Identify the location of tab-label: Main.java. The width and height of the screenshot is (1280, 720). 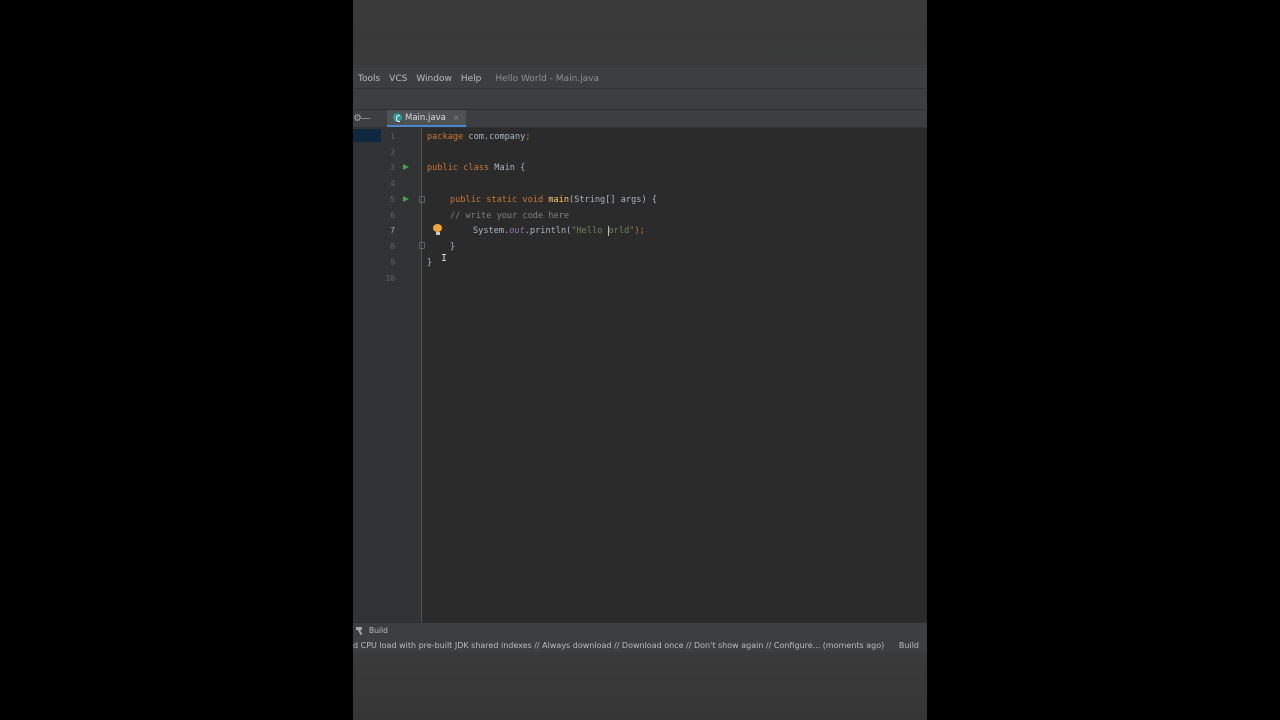
(425, 117).